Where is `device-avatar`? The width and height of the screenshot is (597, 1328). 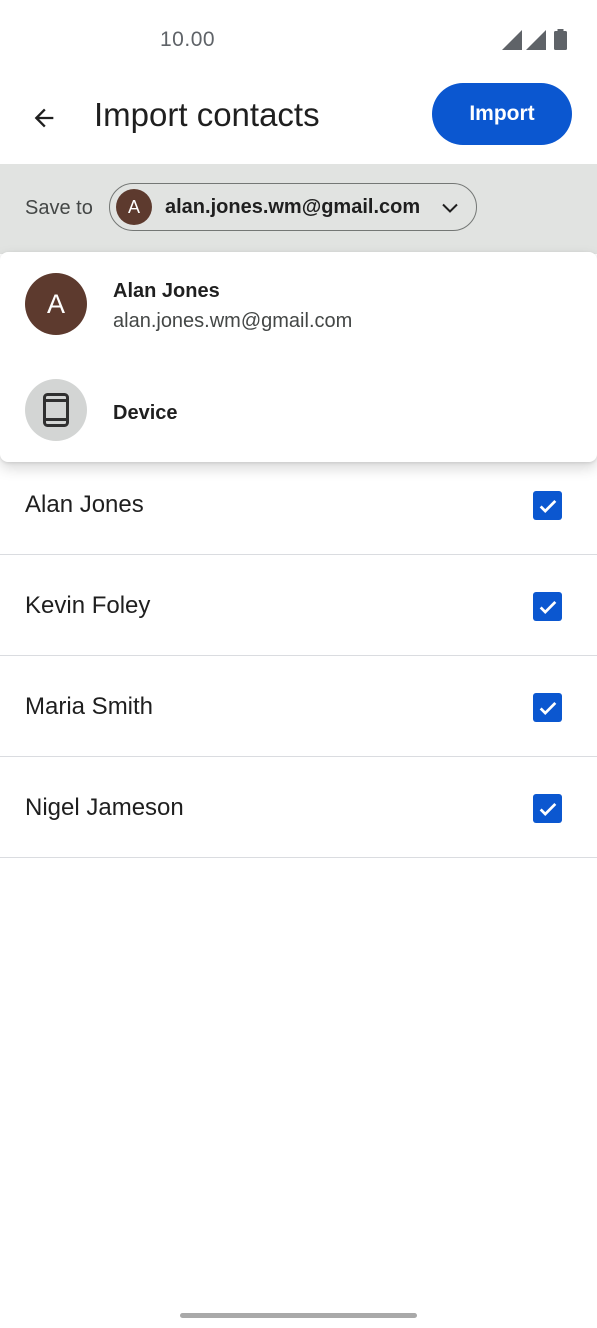
device-avatar is located at coordinates (56, 410).